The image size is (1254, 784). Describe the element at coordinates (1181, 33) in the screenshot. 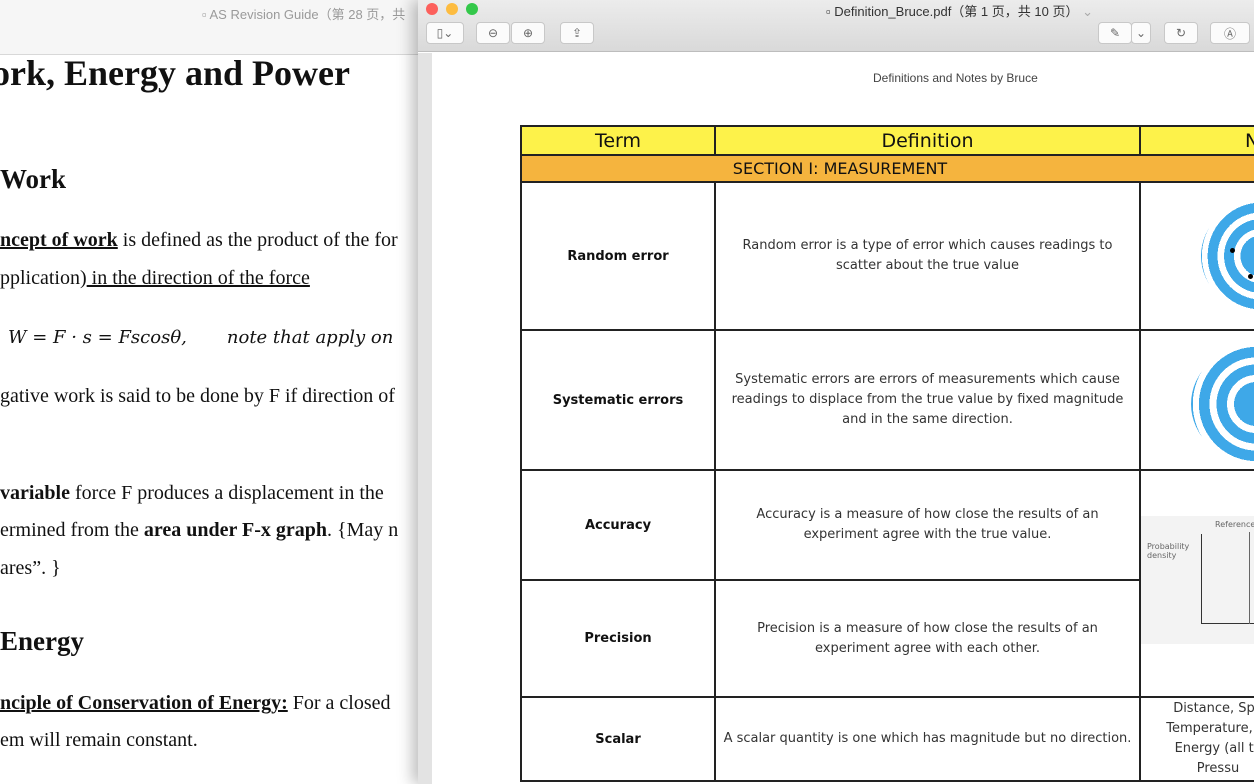

I see `rotate-button: ↻` at that location.